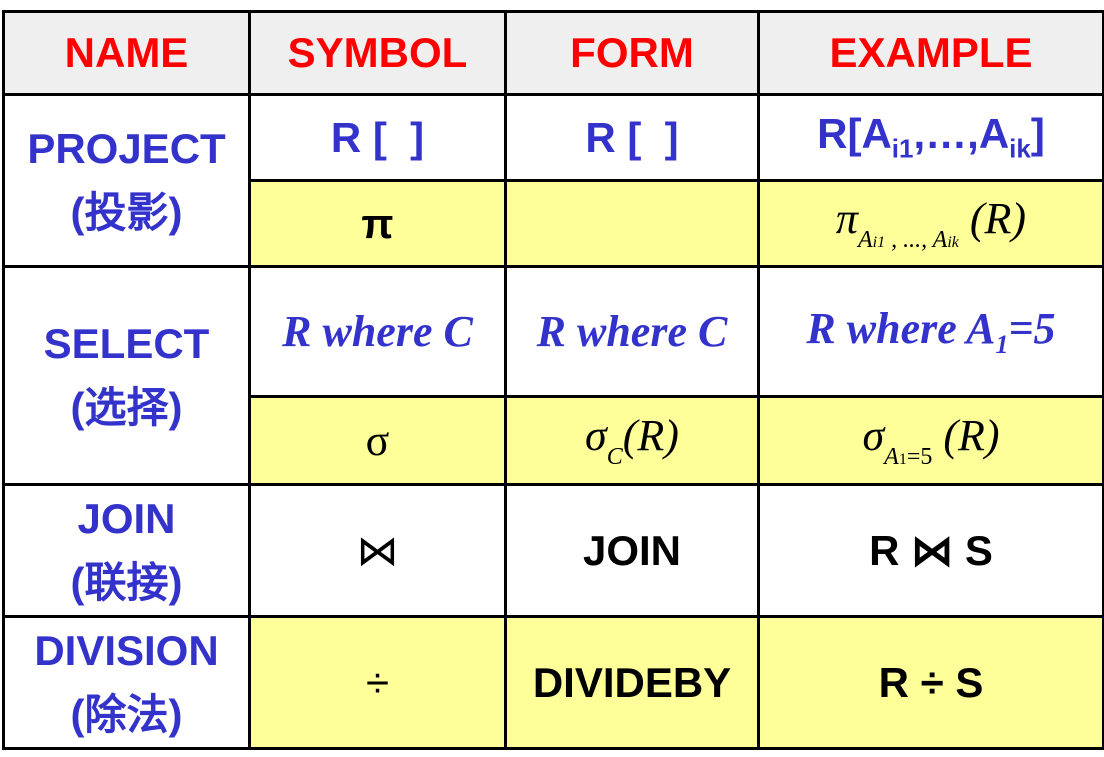  Describe the element at coordinates (126, 375) in the screenshot. I see `select-name-cell: SELECT (选择)` at that location.